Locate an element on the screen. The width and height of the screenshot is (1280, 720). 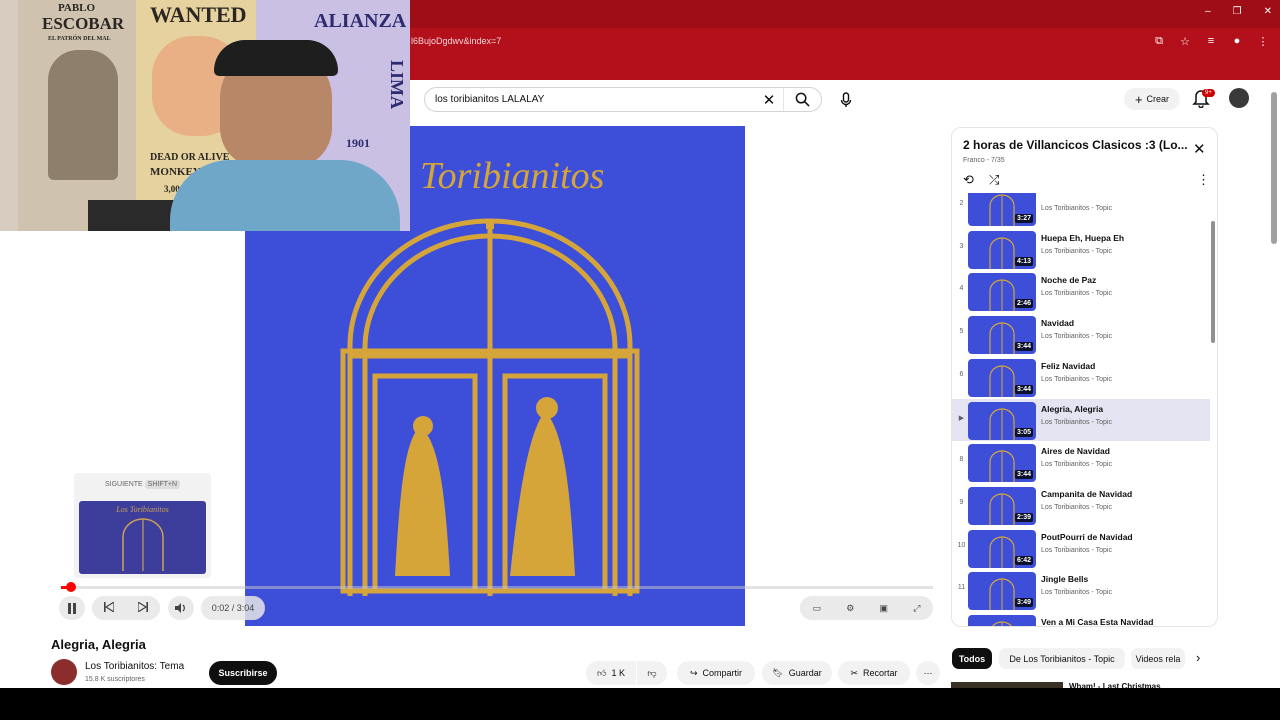
browser-toolbar-icons: ⧉ ☆ ≡ ● ⋮ is located at coordinates (1211, 41).